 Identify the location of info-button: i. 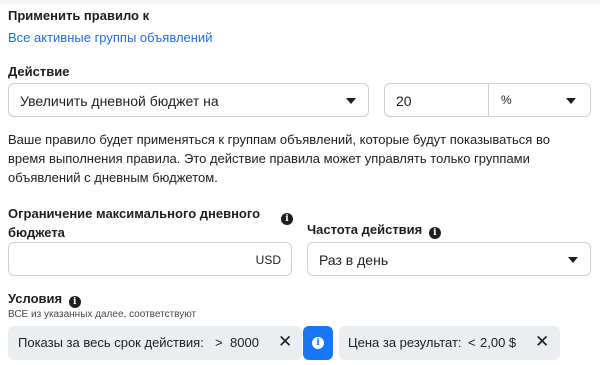
(318, 343).